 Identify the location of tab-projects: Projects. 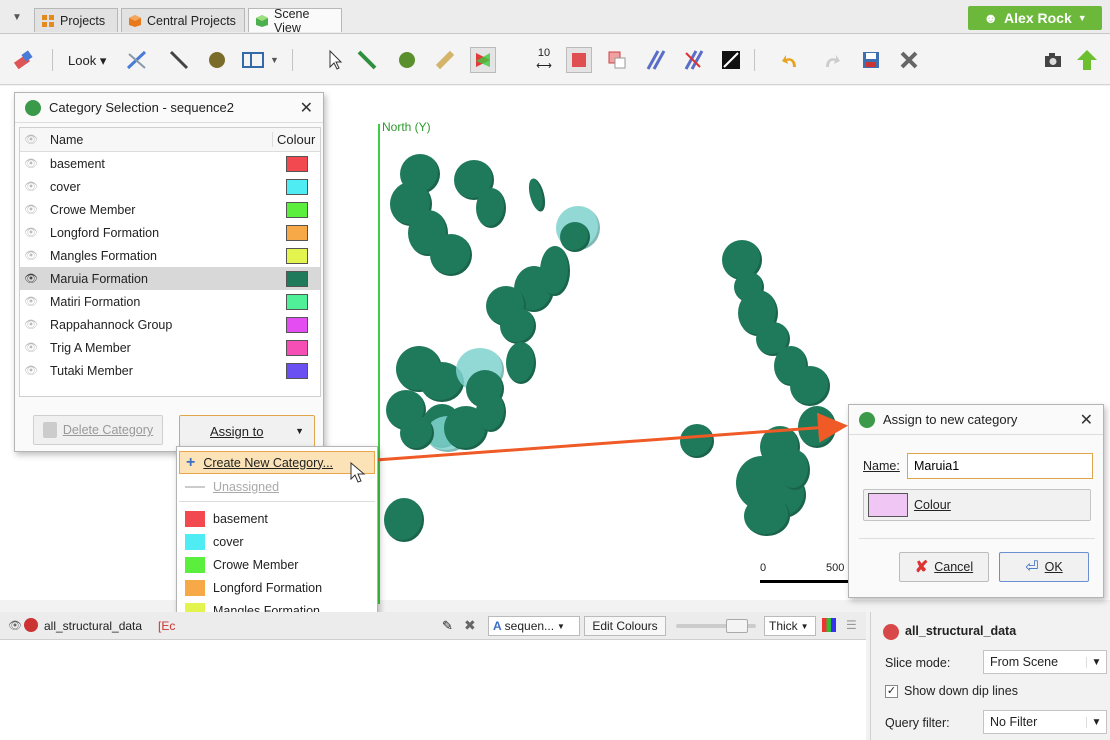
(76, 20).